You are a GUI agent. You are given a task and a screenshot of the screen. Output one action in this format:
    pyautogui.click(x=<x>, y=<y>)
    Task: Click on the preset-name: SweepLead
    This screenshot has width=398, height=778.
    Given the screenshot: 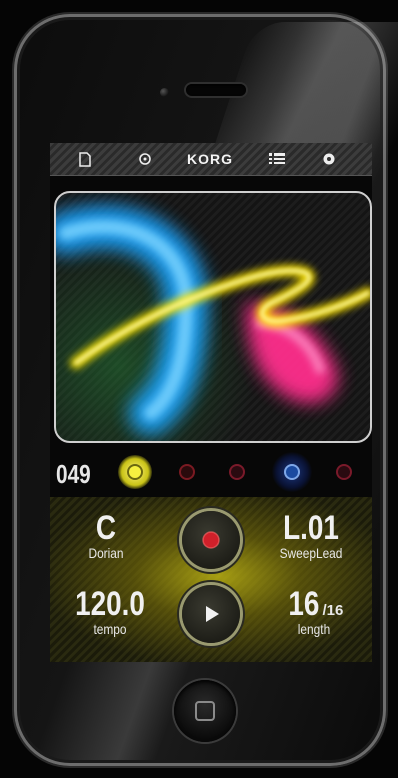 What is the action you would take?
    pyautogui.click(x=311, y=553)
    